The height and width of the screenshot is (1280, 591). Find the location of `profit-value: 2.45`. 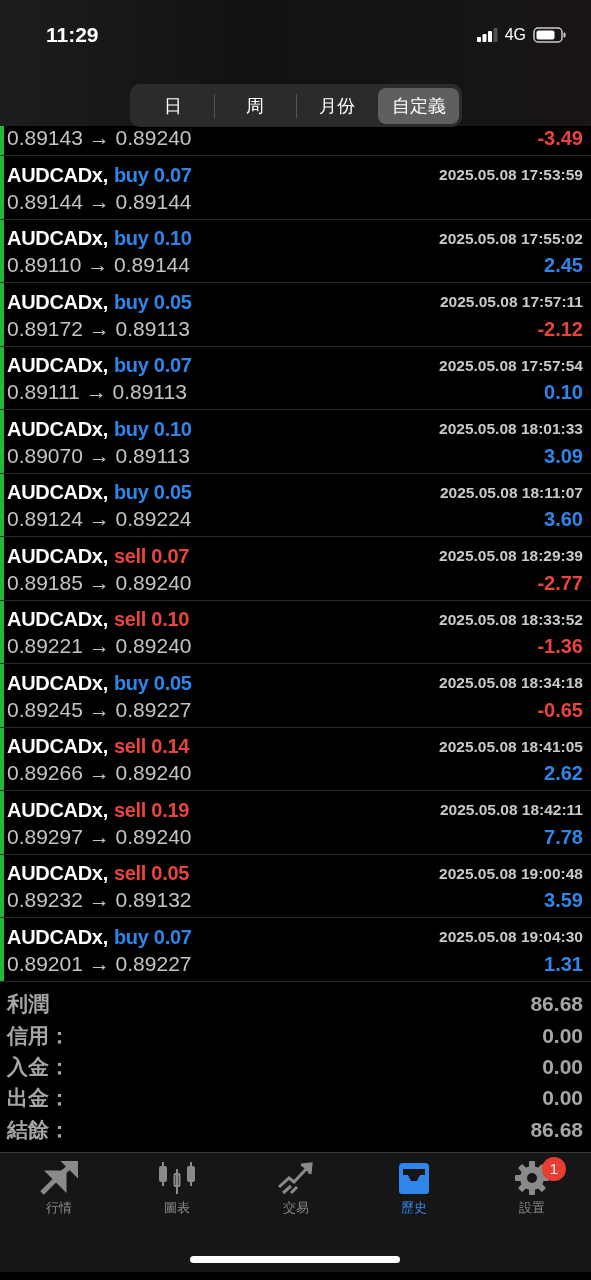

profit-value: 2.45 is located at coordinates (563, 266).